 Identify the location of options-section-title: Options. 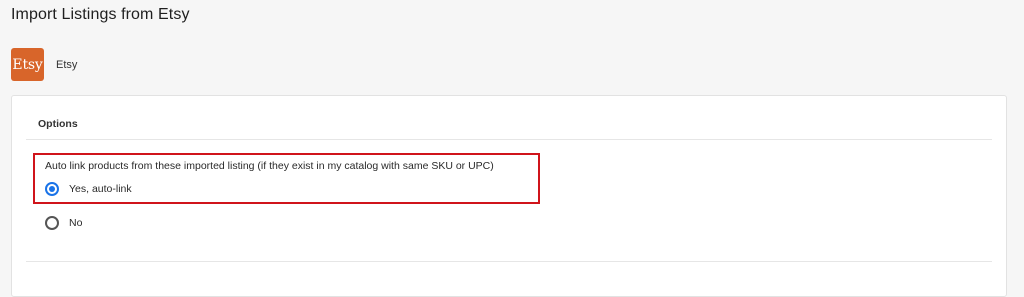
(58, 124).